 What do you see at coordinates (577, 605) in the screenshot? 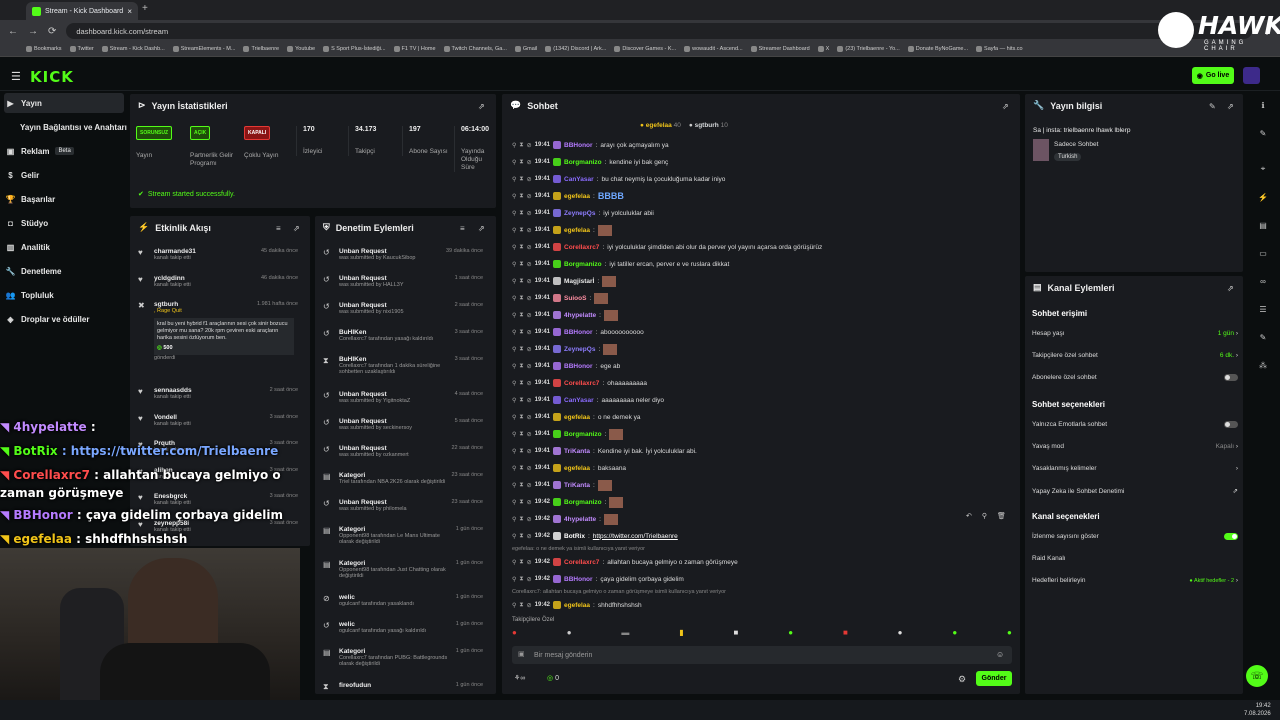
I see `chat-message: ⚲ ⧗ ⊘ 19:42 egefelaa: shhdfhhshshsh` at bounding box center [577, 605].